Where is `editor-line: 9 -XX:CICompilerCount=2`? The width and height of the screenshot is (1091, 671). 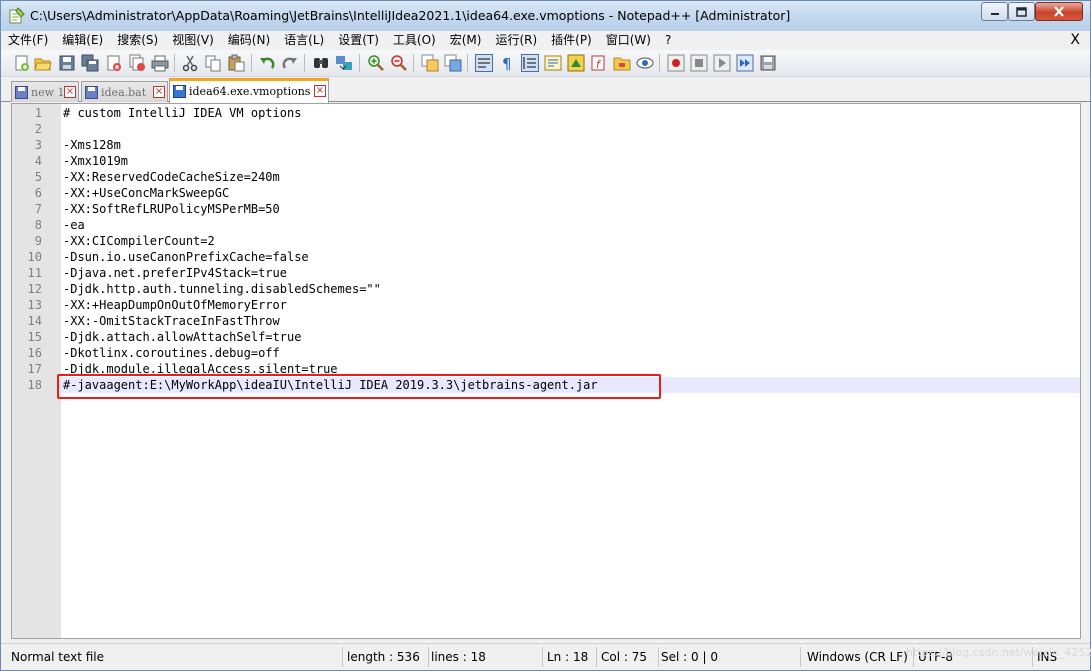 editor-line: 9 -XX:CICompilerCount=2 is located at coordinates (546, 241).